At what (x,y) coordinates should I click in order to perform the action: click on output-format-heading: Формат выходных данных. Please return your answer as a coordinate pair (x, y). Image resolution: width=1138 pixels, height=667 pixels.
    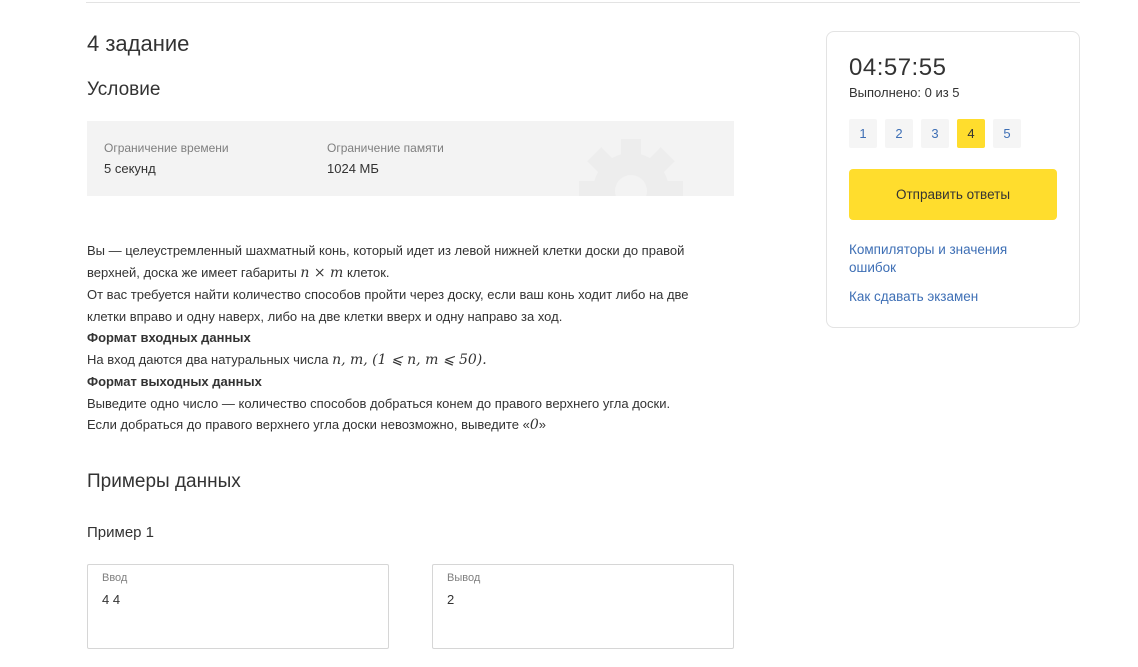
    Looking at the image, I should click on (174, 381).